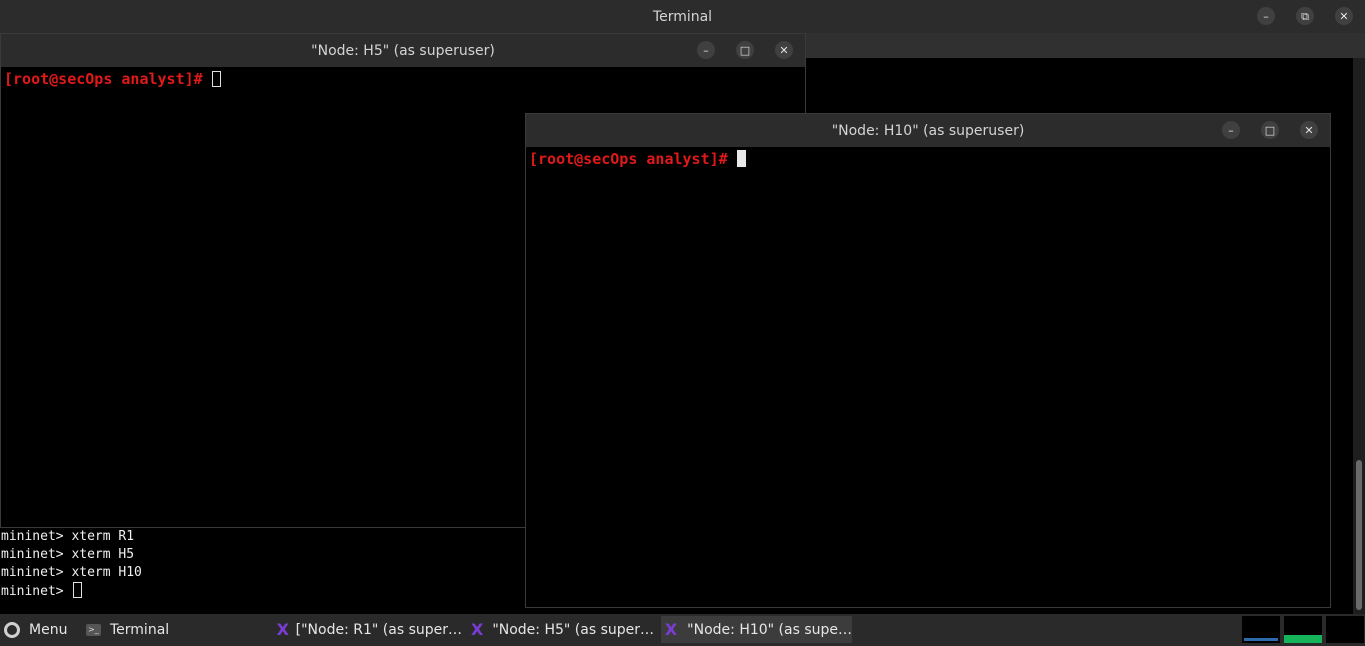  Describe the element at coordinates (93, 629) in the screenshot. I see `terminal-icon: >_` at that location.